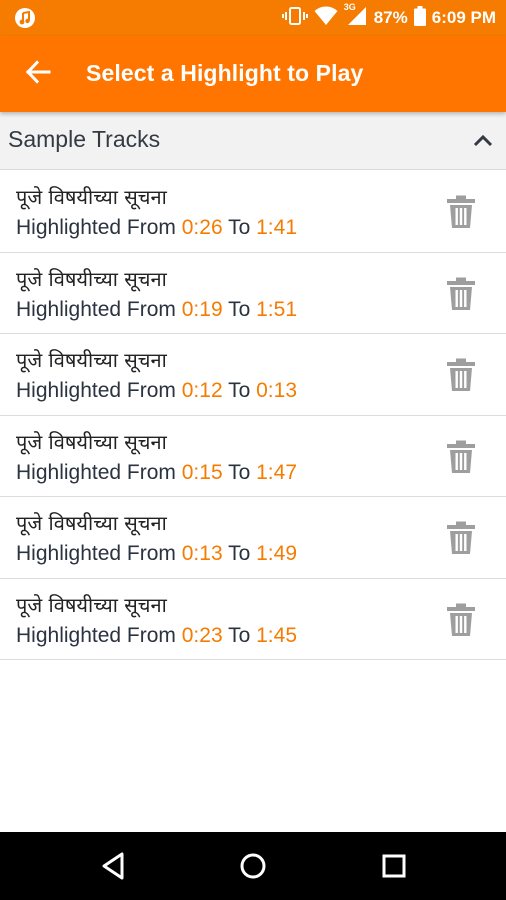  Describe the element at coordinates (114, 866) in the screenshot. I see `nav-back-button` at that location.